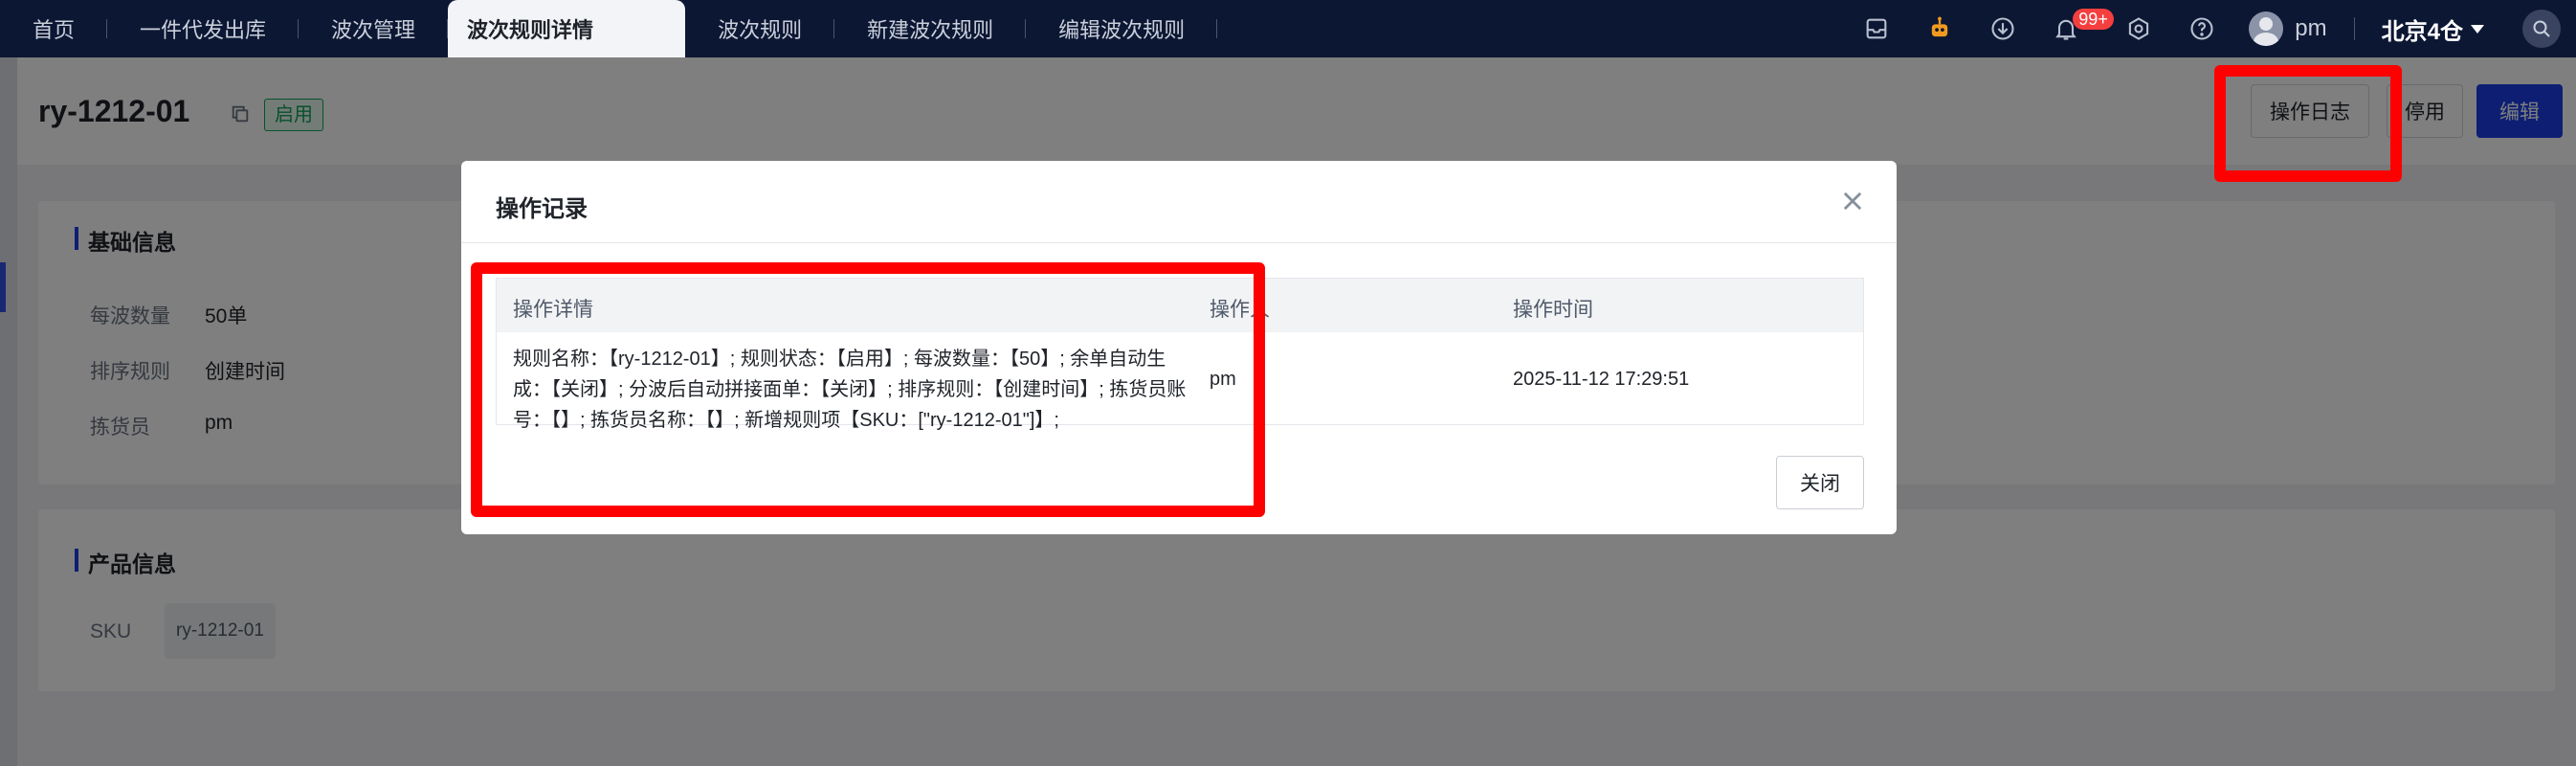 The height and width of the screenshot is (766, 2576). I want to click on global-search-button, so click(2541, 29).